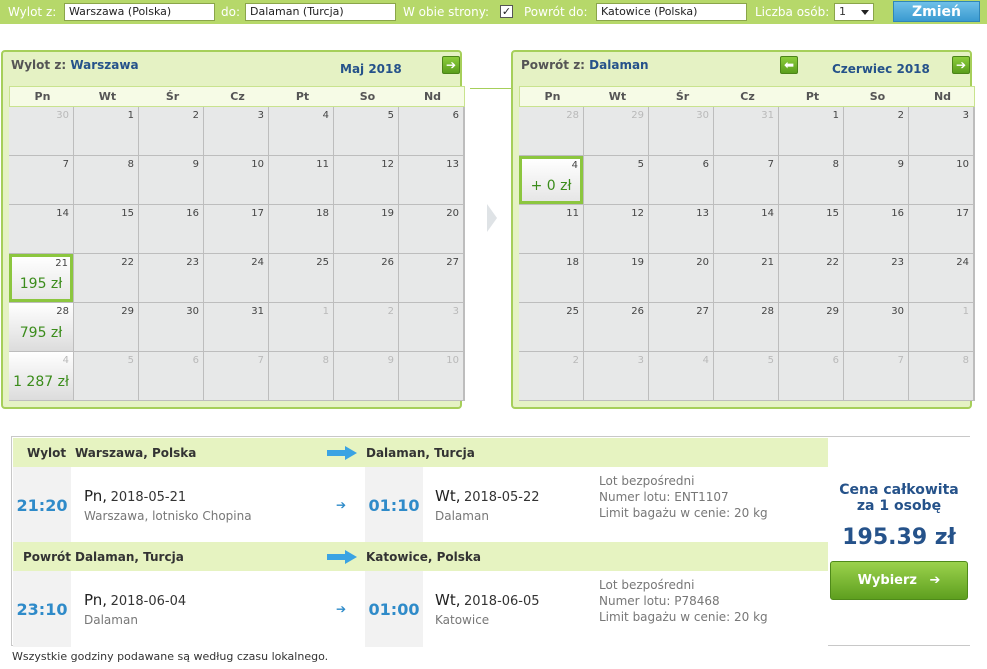  Describe the element at coordinates (664, 497) in the screenshot. I see `outbound-flight-number: Numer lotu: ENT1107` at that location.